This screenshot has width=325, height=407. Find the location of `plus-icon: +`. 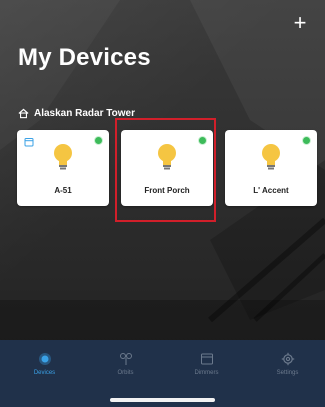

plus-icon: + is located at coordinates (300, 22).